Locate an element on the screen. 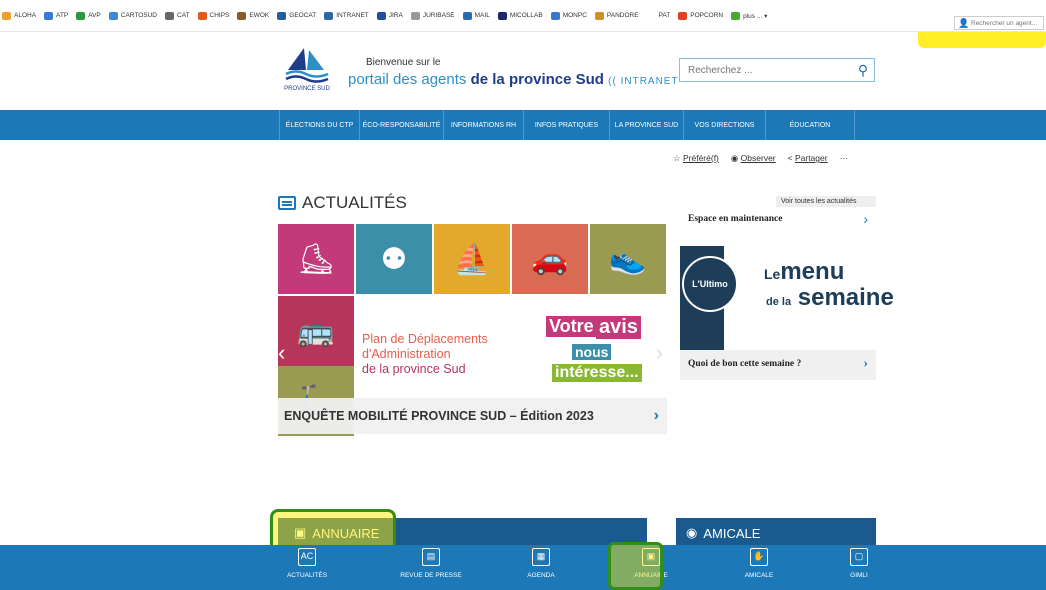 This screenshot has width=1046, height=590. amicale-section-header: ◉ AMICALE is located at coordinates (776, 533).